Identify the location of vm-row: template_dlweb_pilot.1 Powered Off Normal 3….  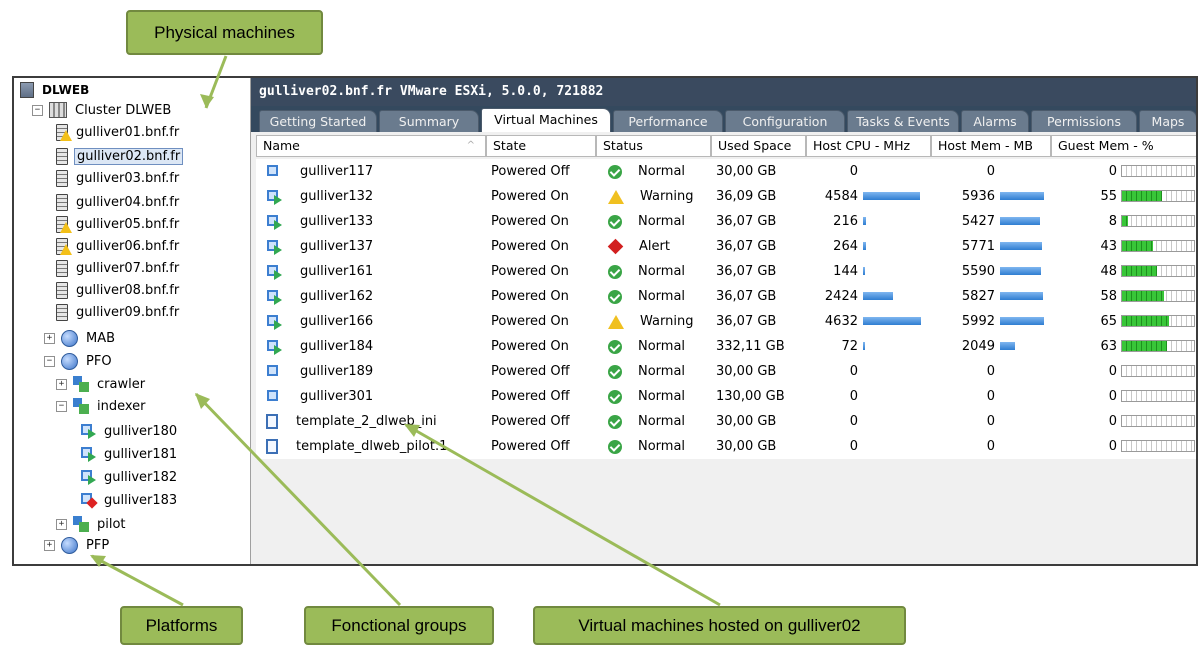
(726, 446).